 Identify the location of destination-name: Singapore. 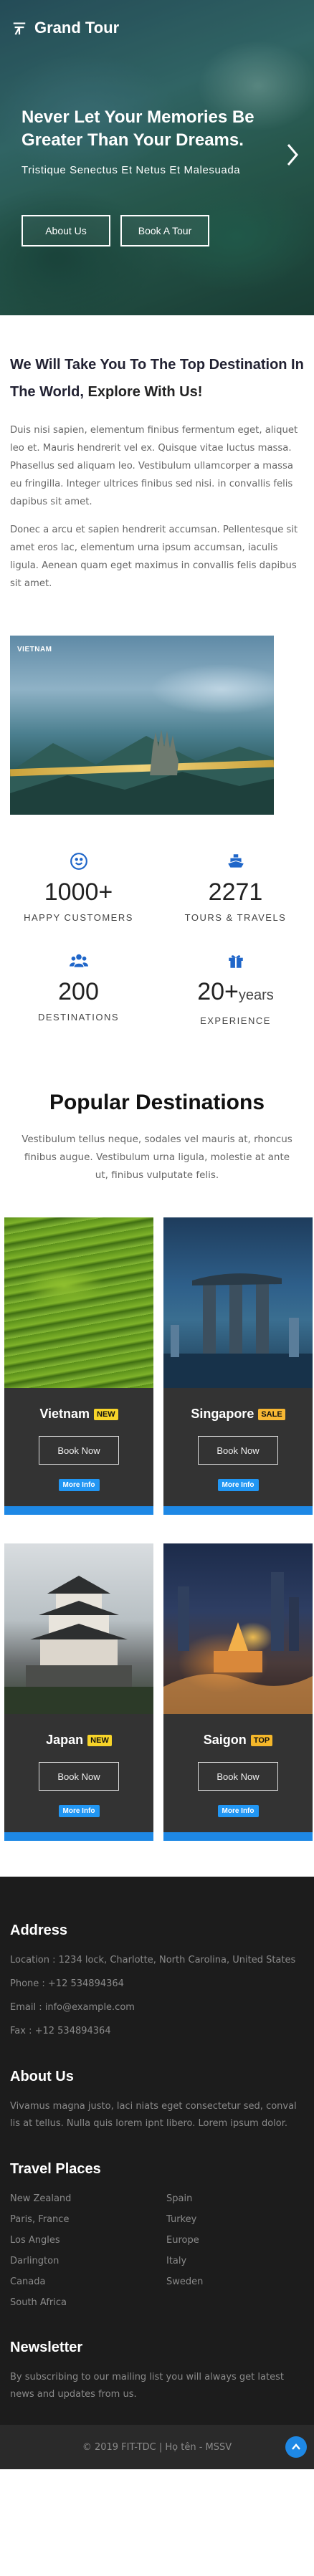
(222, 1414).